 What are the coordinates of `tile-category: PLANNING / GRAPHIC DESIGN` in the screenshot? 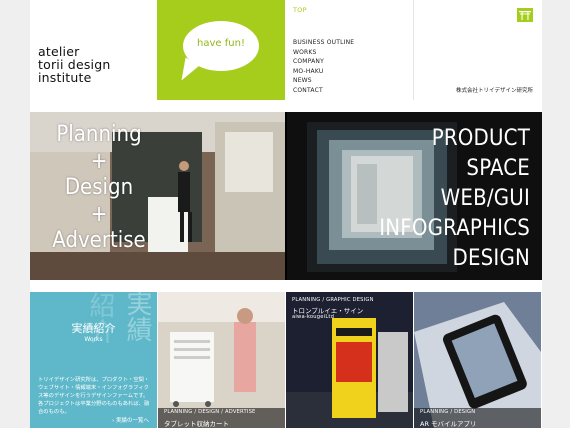 It's located at (333, 300).